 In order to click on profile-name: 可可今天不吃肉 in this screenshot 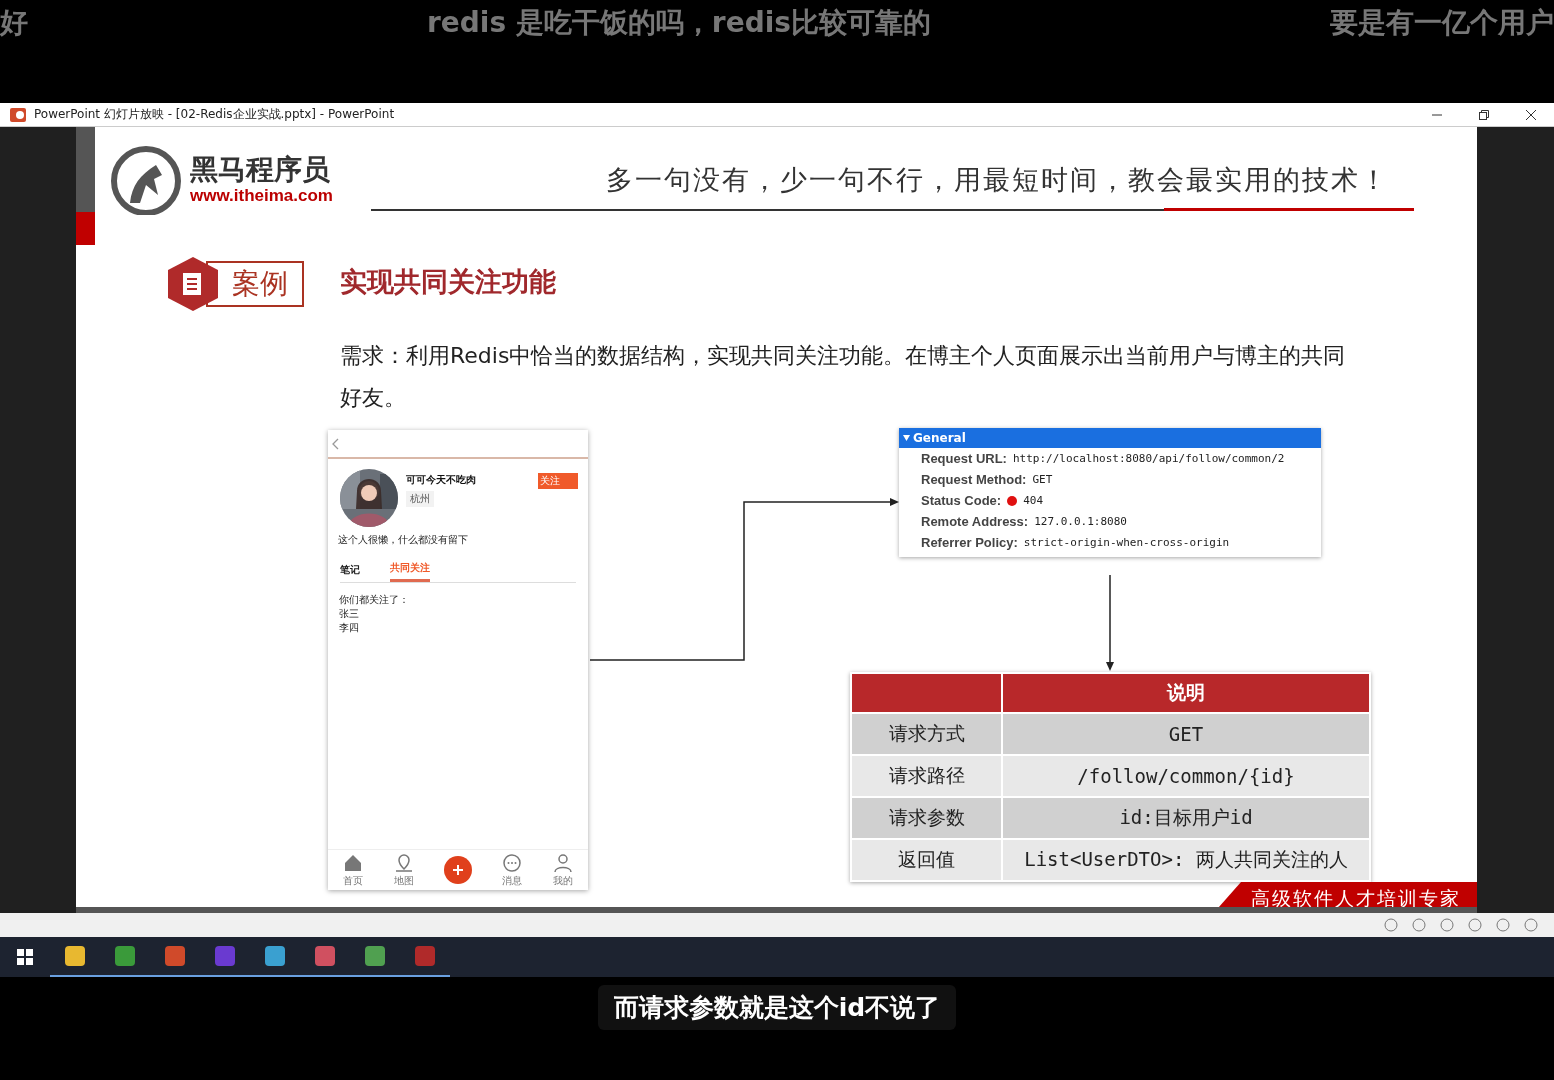, I will do `click(441, 480)`.